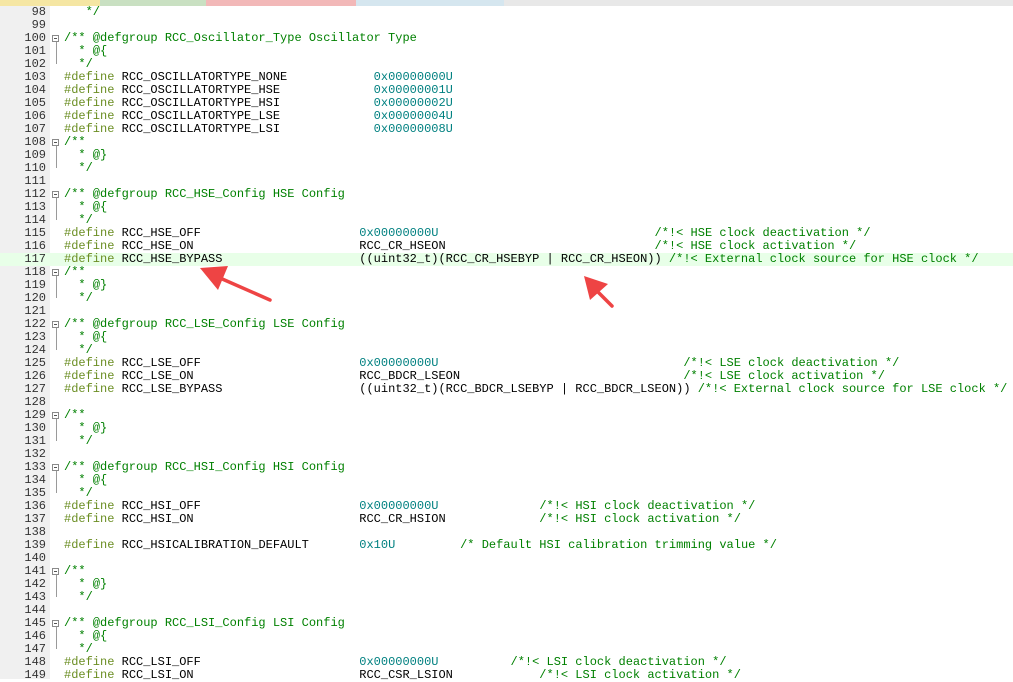 The height and width of the screenshot is (682, 1013). Describe the element at coordinates (506, 272) in the screenshot. I see `code-line: 118/**` at that location.